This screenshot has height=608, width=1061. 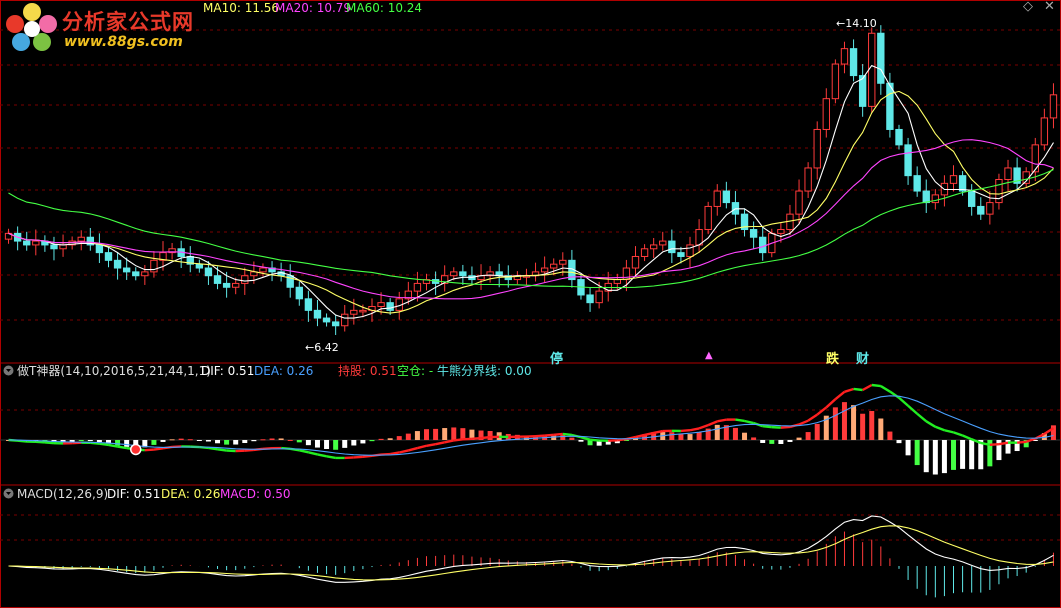 What do you see at coordinates (191, 494) in the screenshot?
I see `macd-dea: DEA: 0.26` at bounding box center [191, 494].